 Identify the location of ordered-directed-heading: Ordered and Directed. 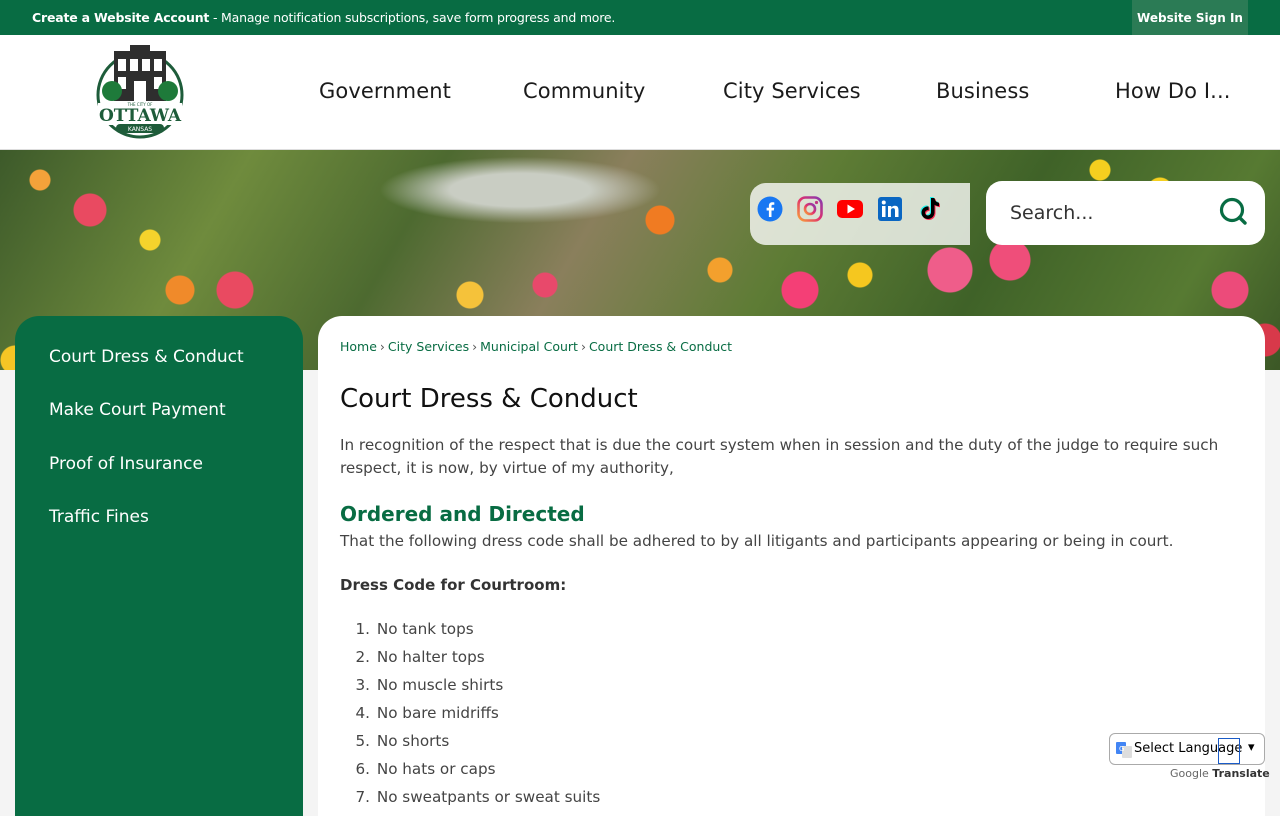
(462, 514).